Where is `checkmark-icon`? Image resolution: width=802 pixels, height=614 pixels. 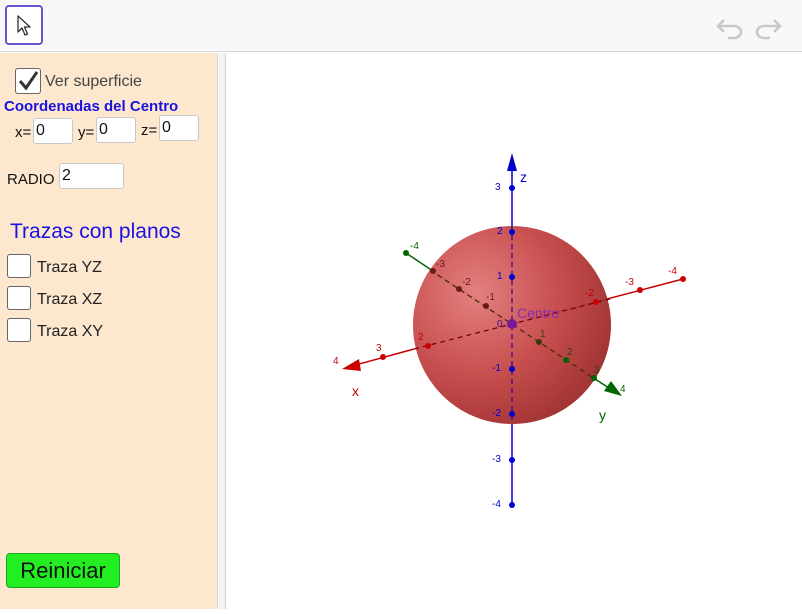
checkmark-icon is located at coordinates (28, 81).